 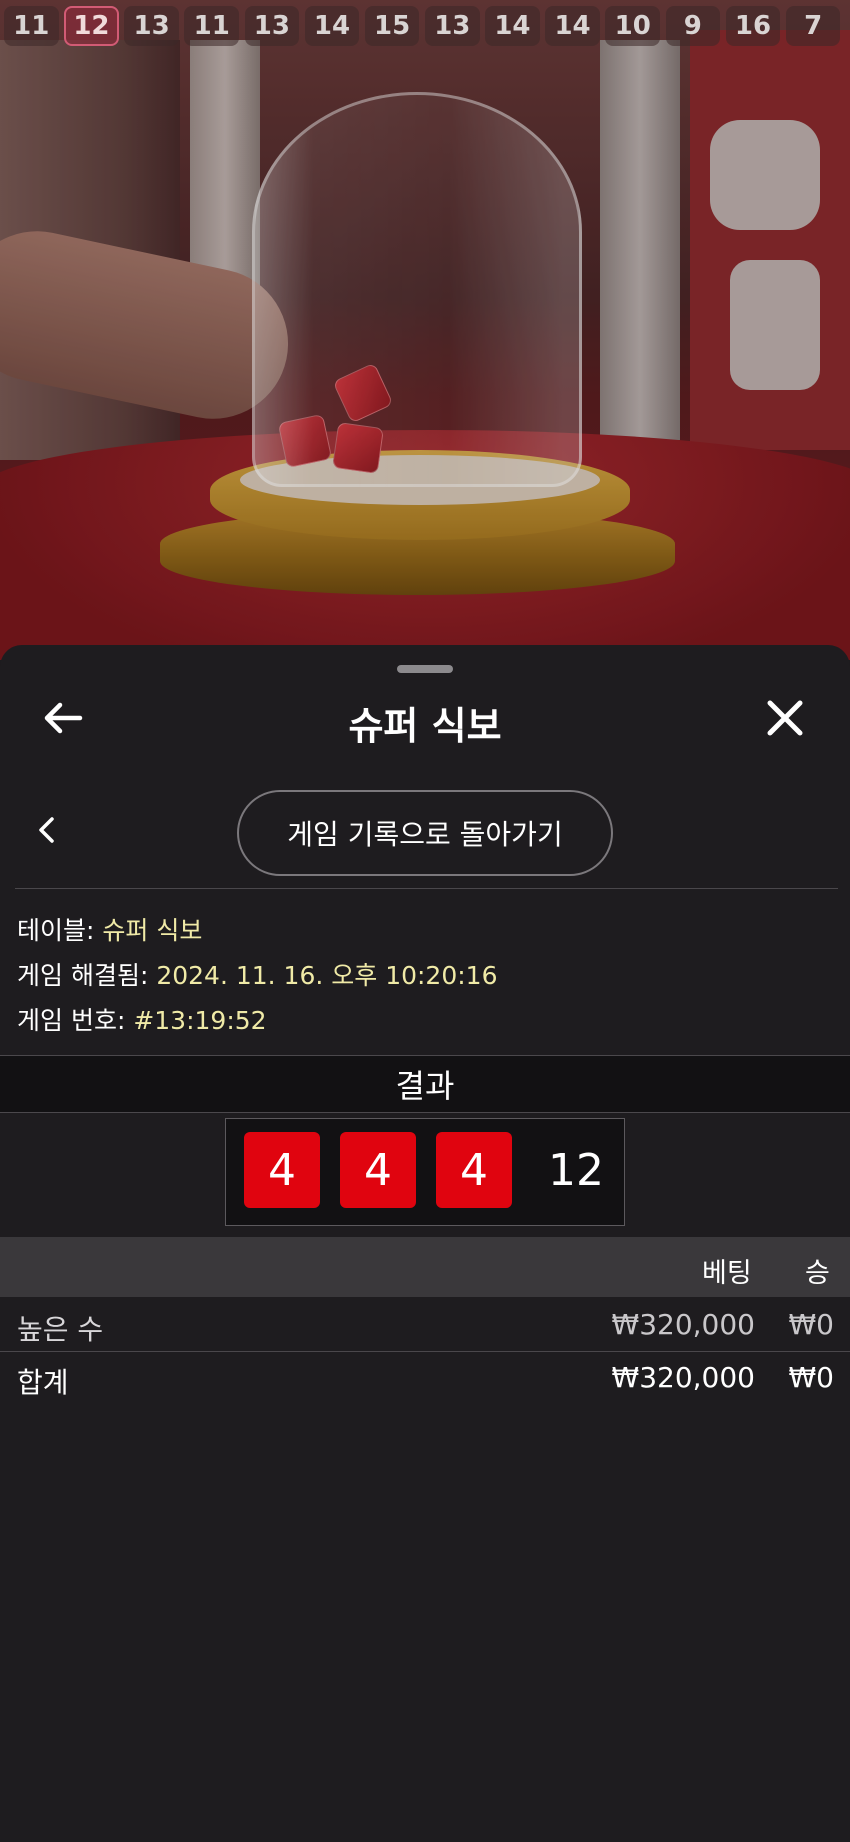 What do you see at coordinates (811, 1324) in the screenshot?
I see `win-amount: ₩0` at bounding box center [811, 1324].